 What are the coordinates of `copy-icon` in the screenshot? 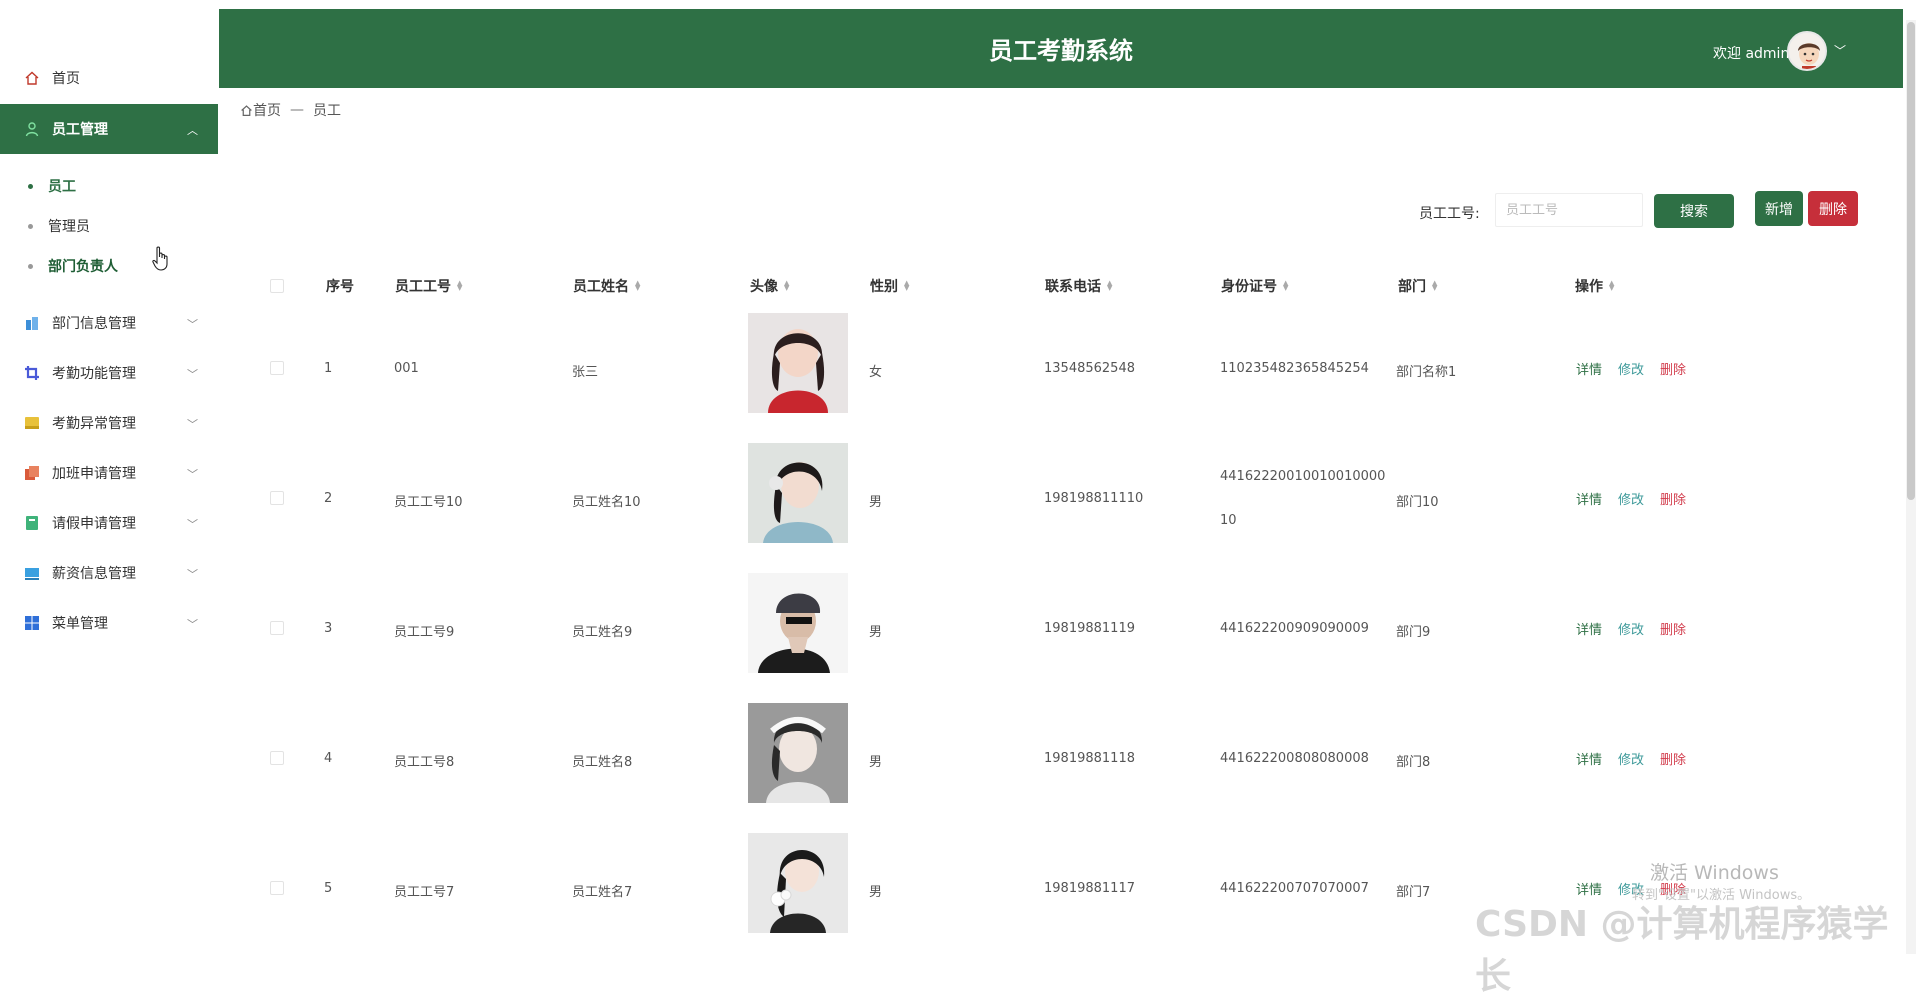 It's located at (32, 473).